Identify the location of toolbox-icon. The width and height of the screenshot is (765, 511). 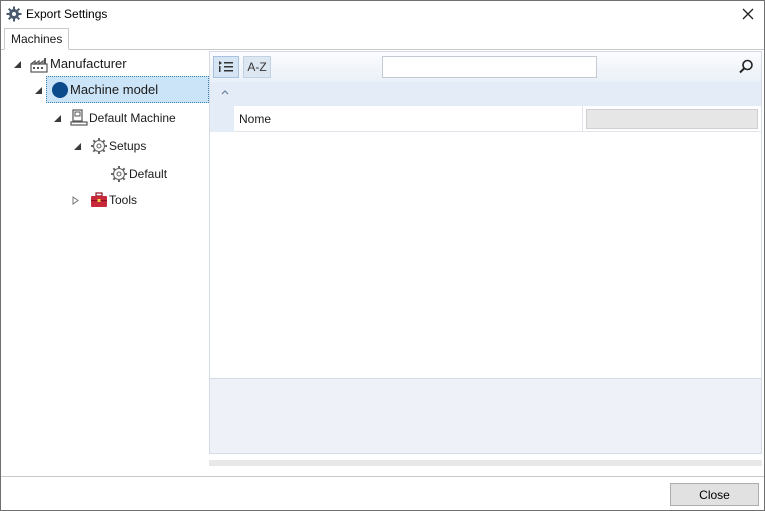
(99, 199).